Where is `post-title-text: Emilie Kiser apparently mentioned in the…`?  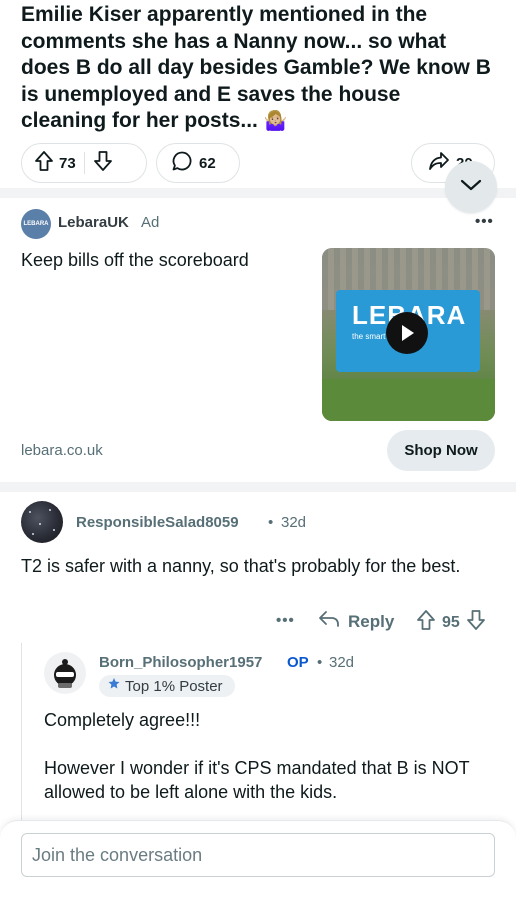
post-title-text: Emilie Kiser apparently mentioned in the… is located at coordinates (256, 67).